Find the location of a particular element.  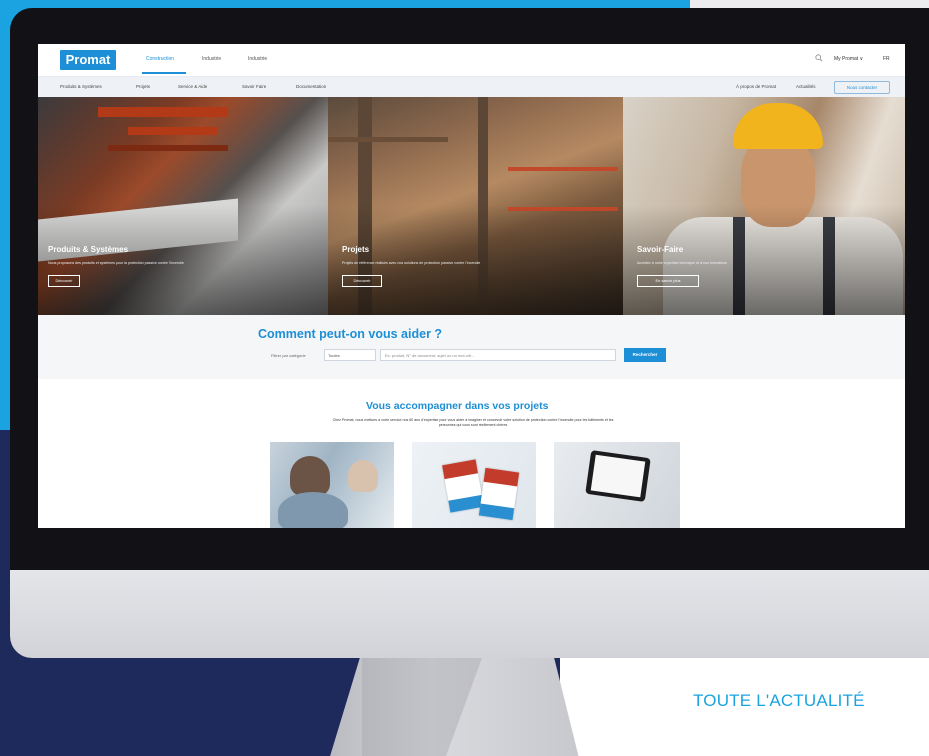

nav-item-projets: Projets is located at coordinates (143, 86).